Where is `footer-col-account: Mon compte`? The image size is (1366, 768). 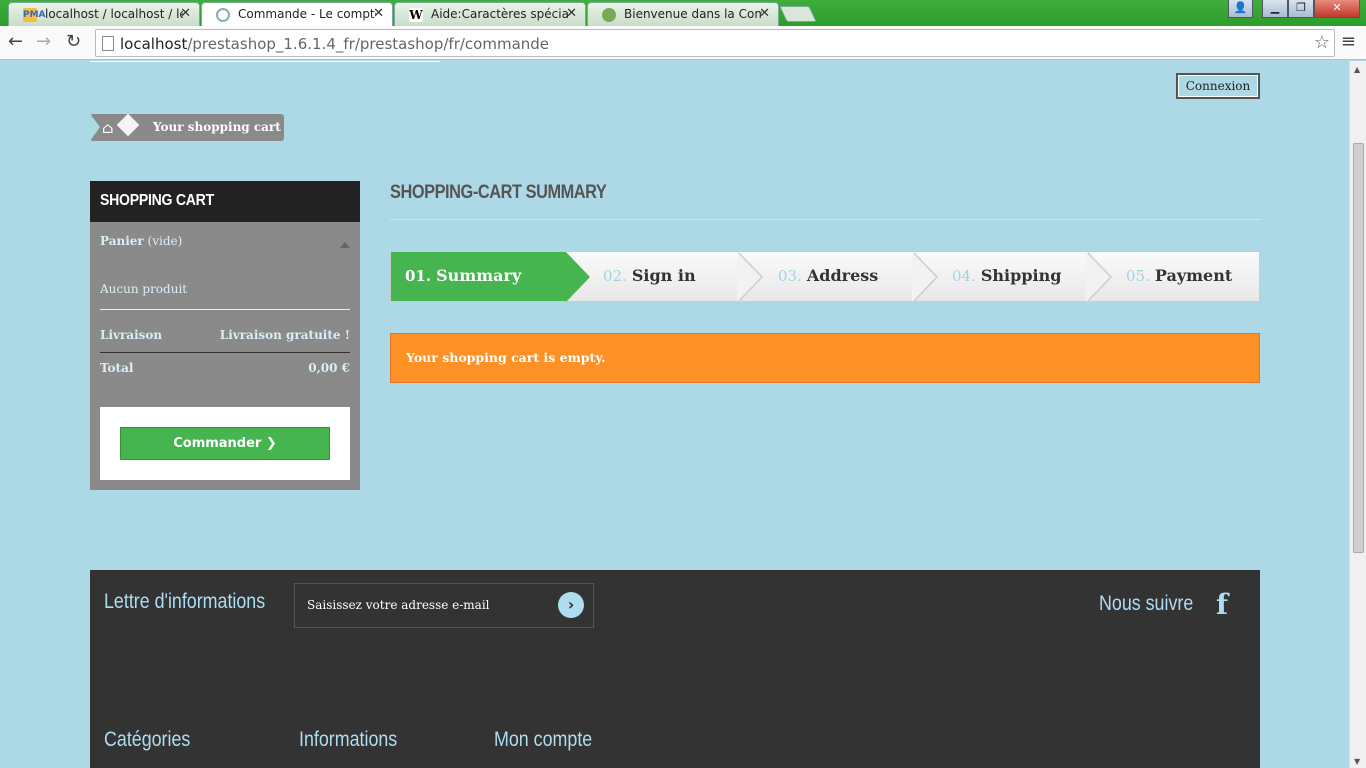 footer-col-account: Mon compte is located at coordinates (552, 740).